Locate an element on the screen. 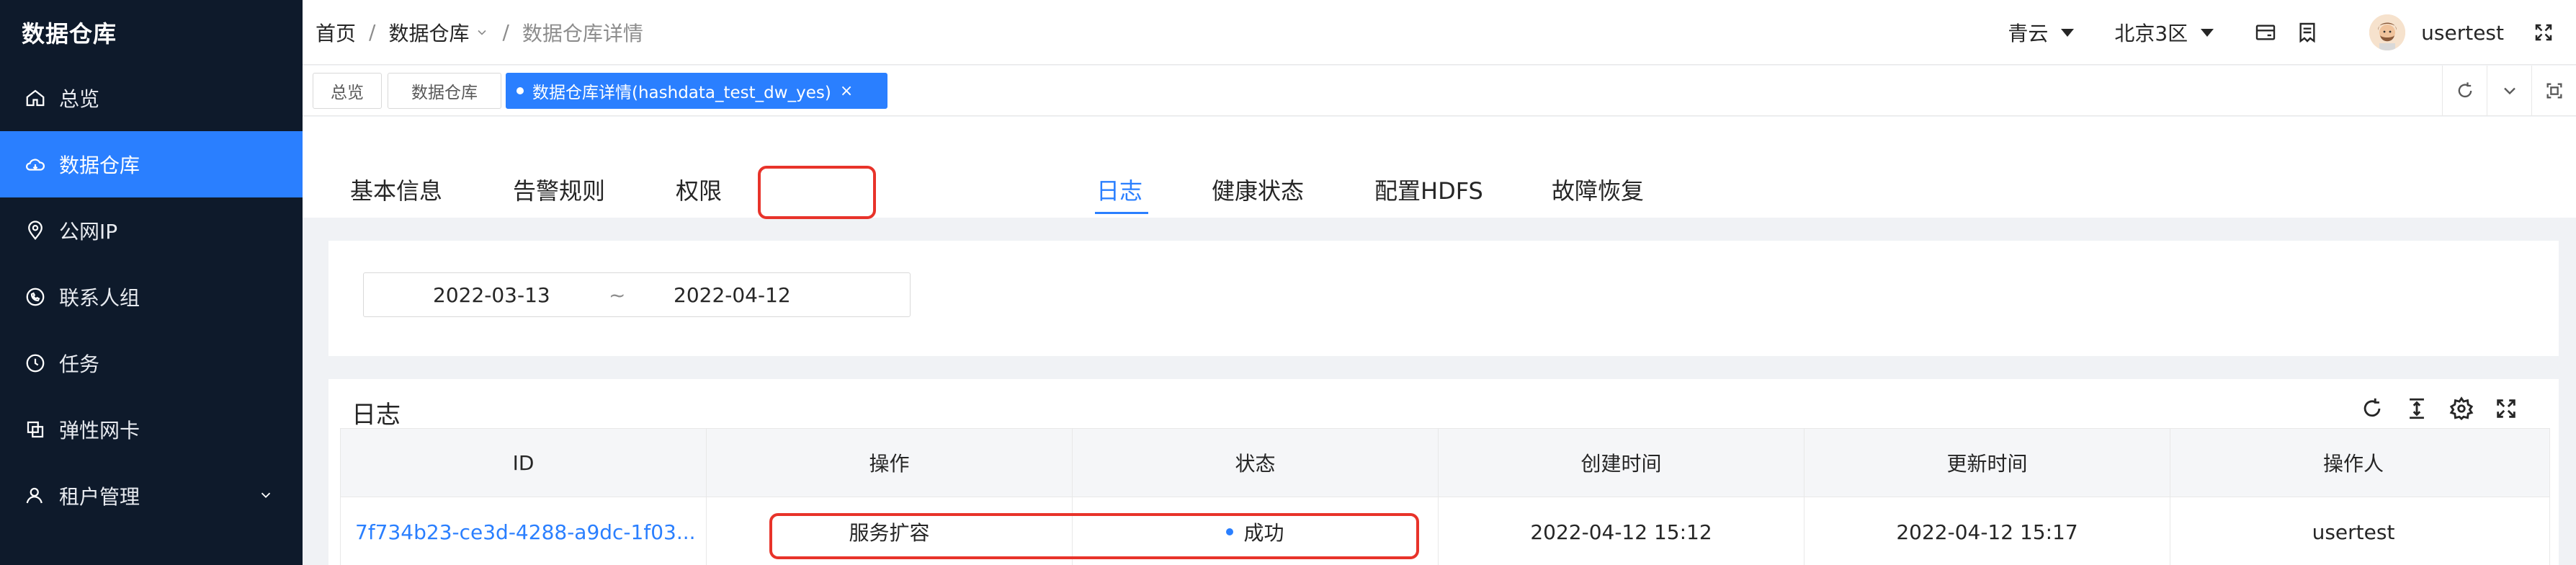  column-header-id: ID is located at coordinates (524, 463).